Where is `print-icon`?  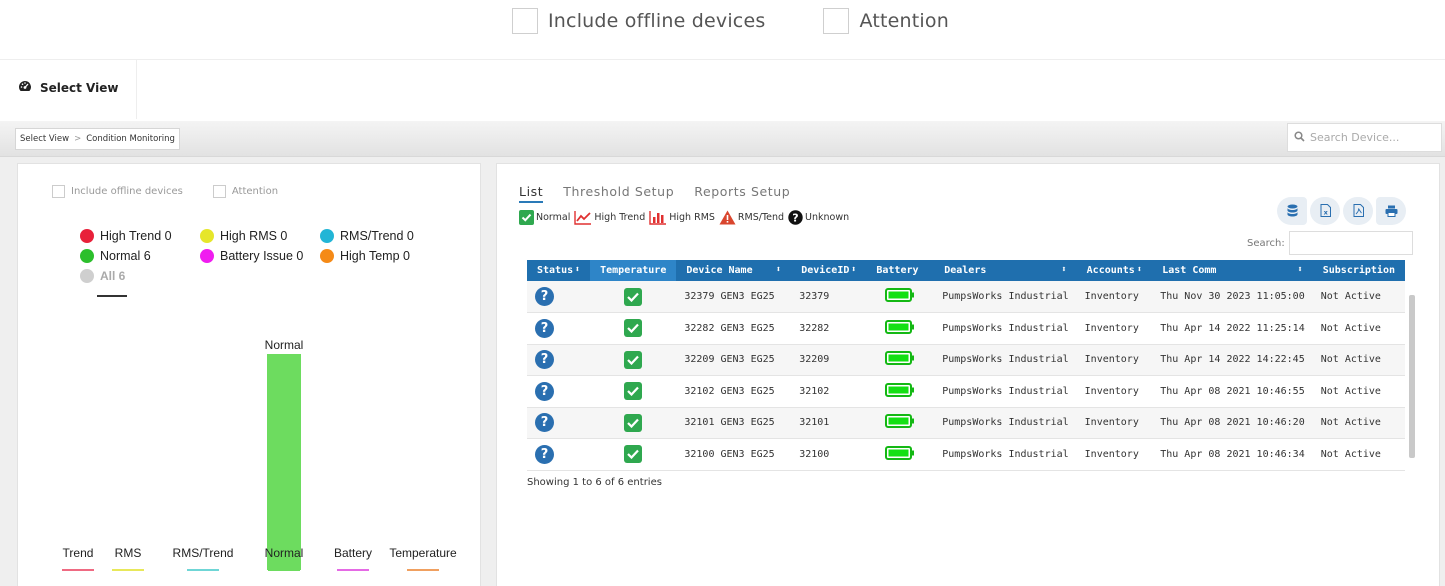
print-icon is located at coordinates (1391, 211).